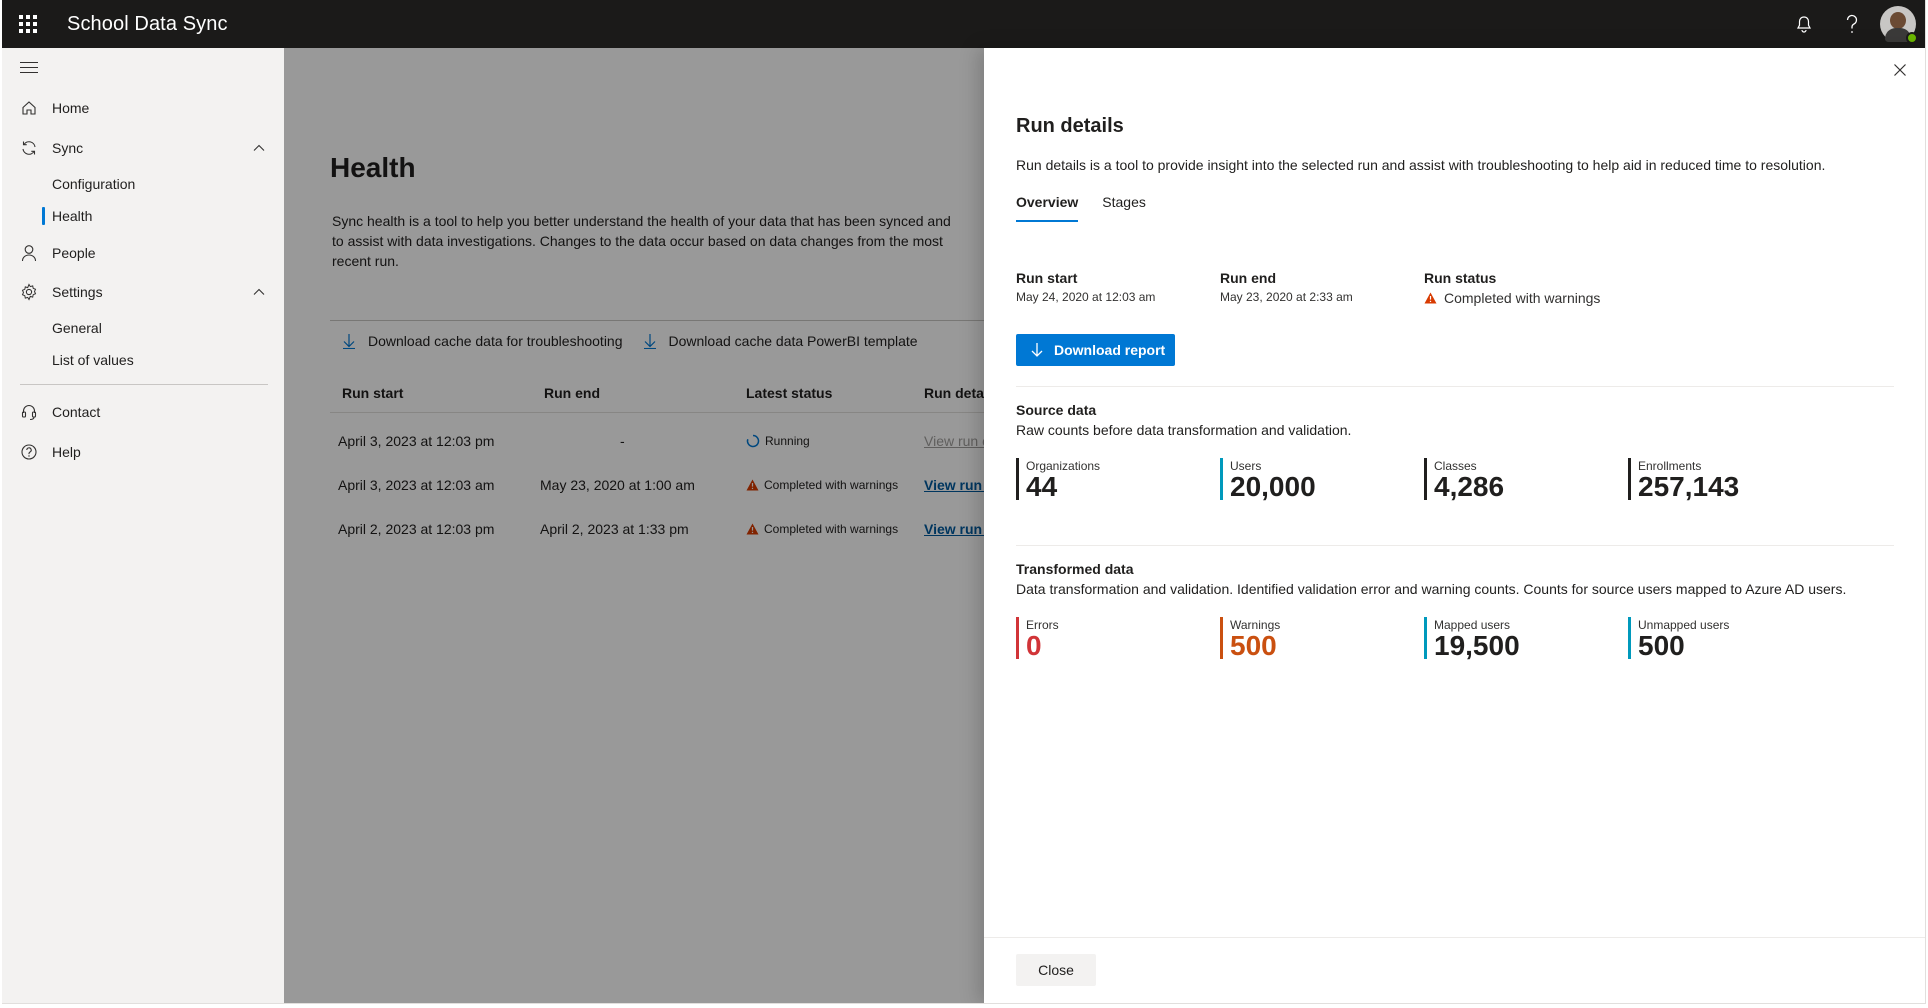  Describe the element at coordinates (29, 292) in the screenshot. I see `gear-icon` at that location.